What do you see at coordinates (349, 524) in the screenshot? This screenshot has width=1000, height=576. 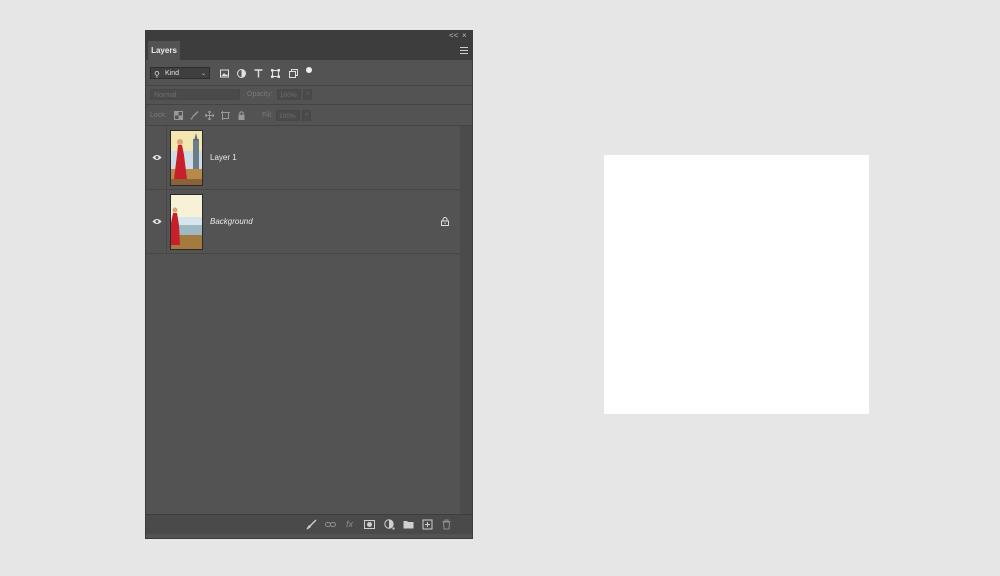 I see `fx-icon: fx` at bounding box center [349, 524].